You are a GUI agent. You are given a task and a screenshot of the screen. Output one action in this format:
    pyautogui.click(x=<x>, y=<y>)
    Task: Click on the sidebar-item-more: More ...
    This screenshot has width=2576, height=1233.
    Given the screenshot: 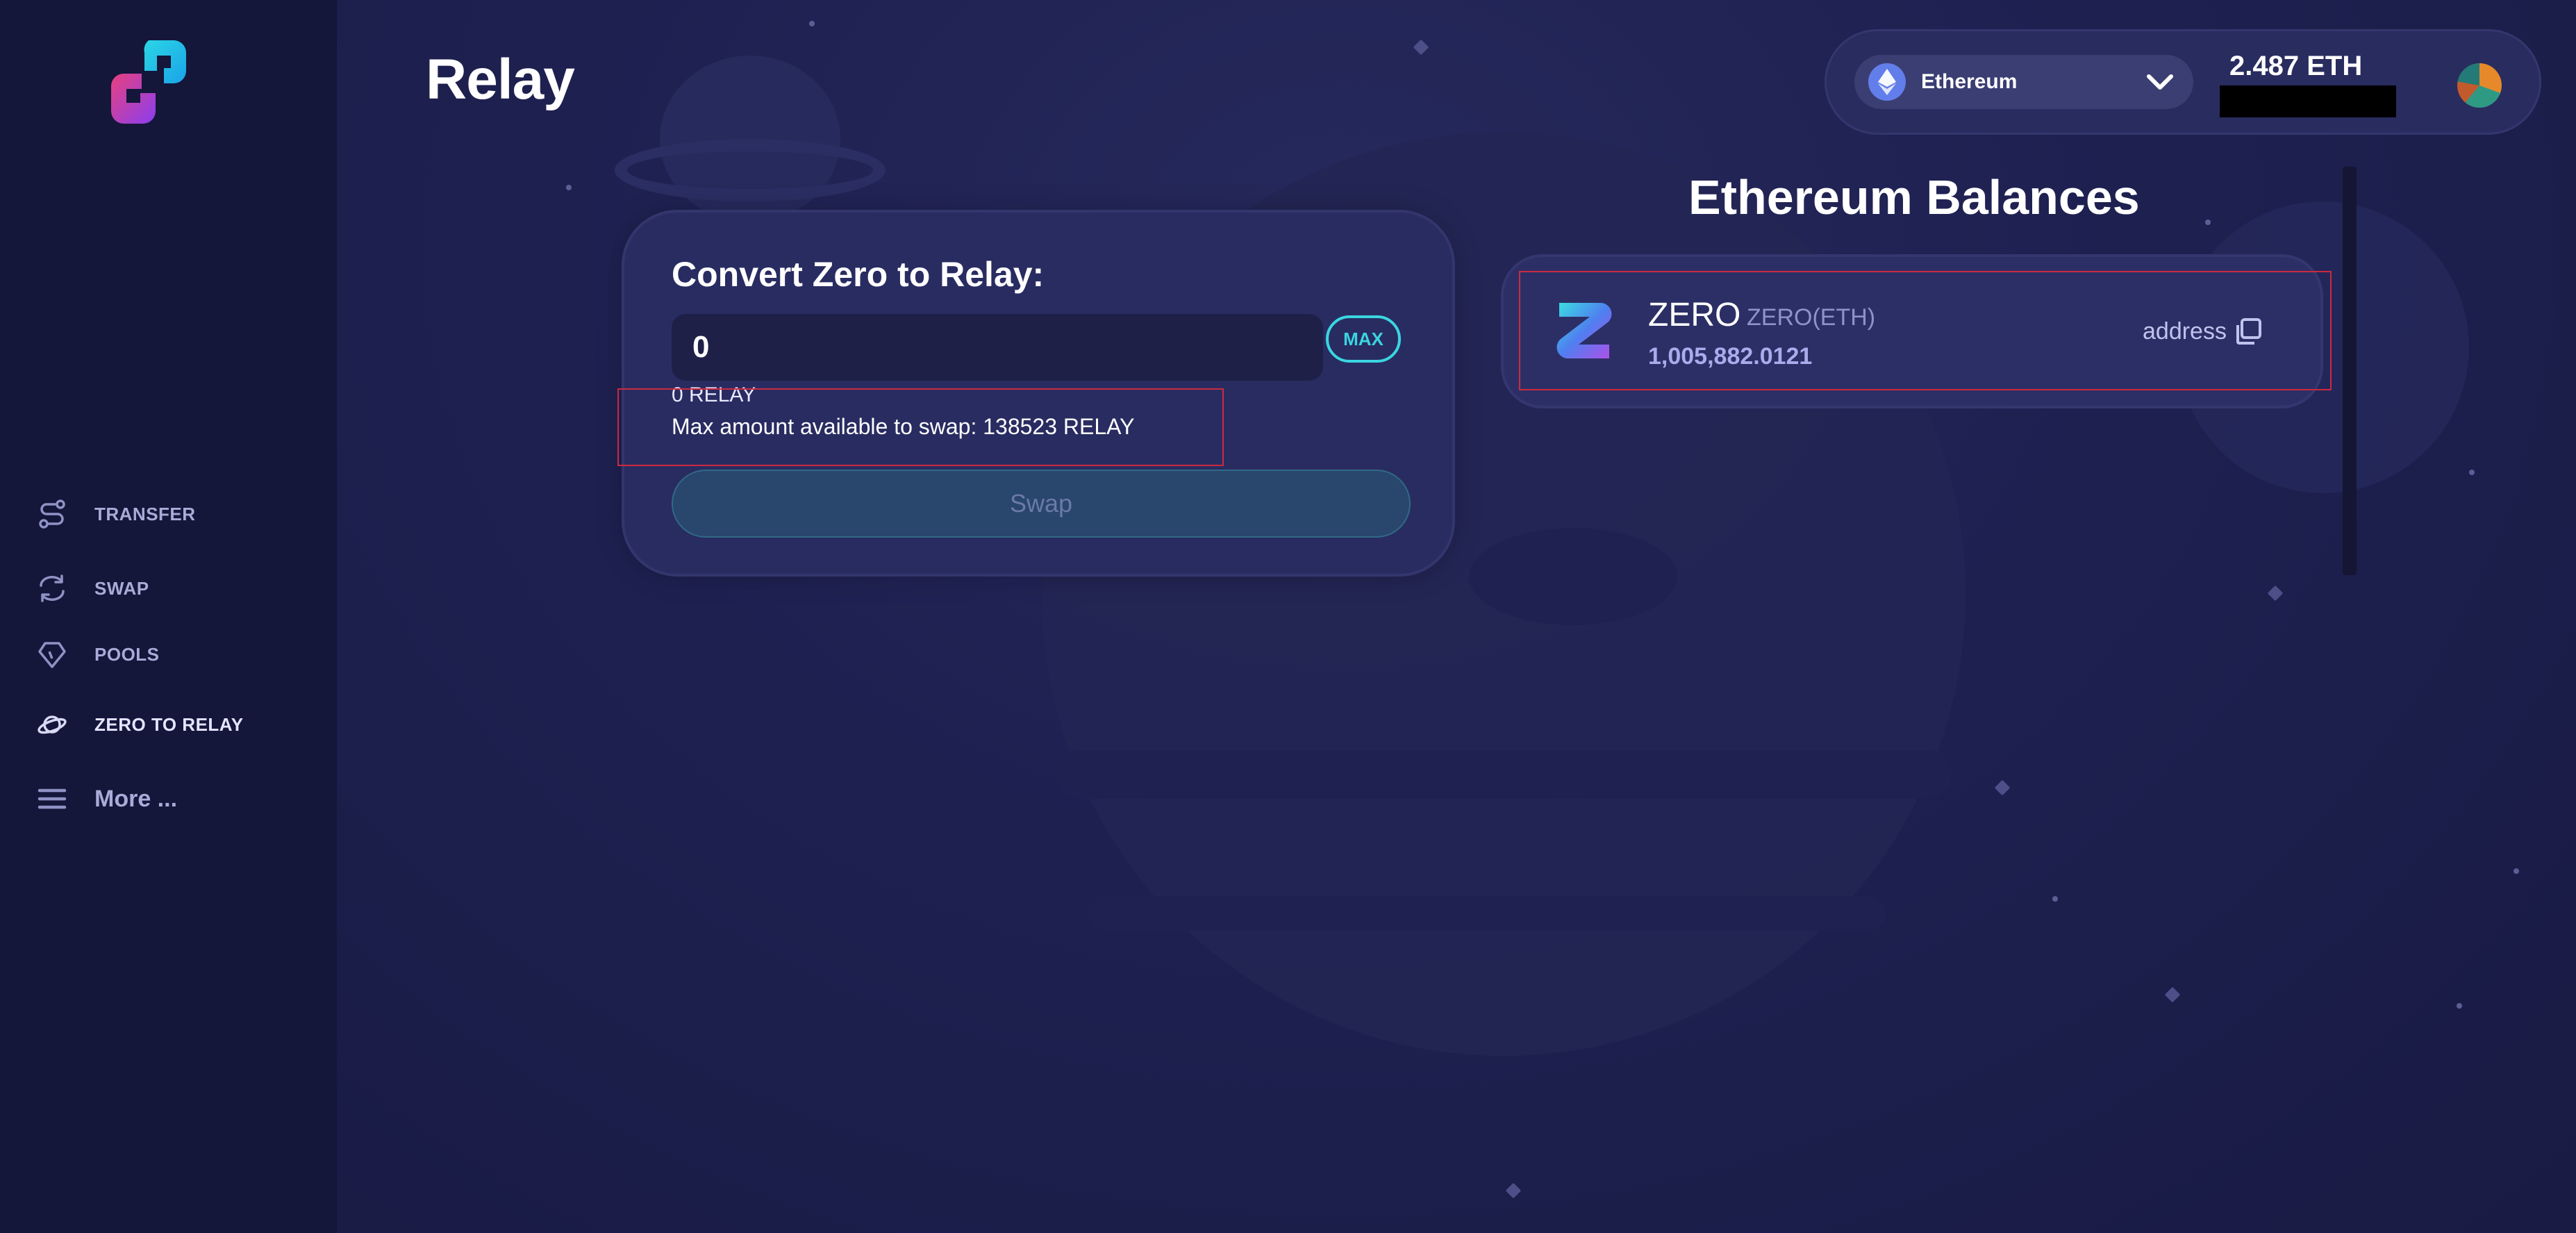 What is the action you would take?
    pyautogui.click(x=174, y=799)
    